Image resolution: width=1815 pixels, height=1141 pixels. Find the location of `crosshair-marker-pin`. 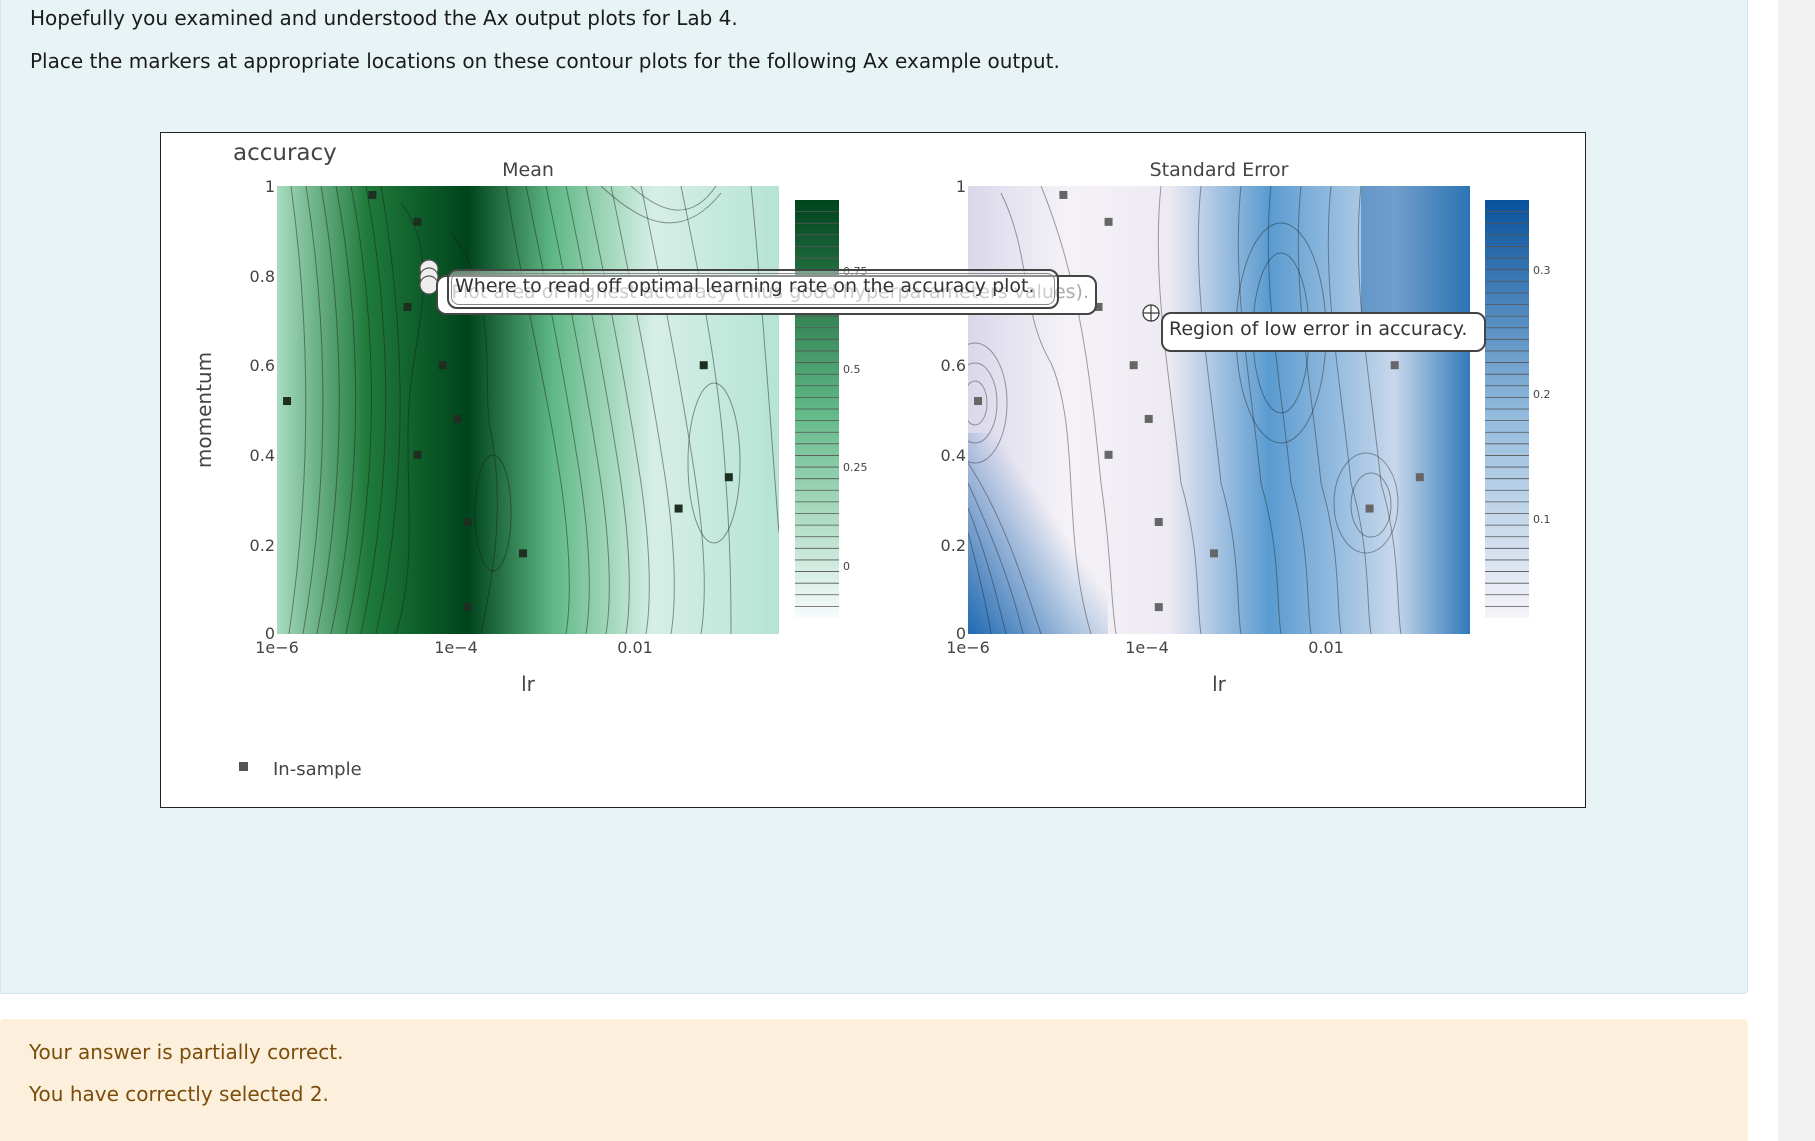

crosshair-marker-pin is located at coordinates (1151, 313).